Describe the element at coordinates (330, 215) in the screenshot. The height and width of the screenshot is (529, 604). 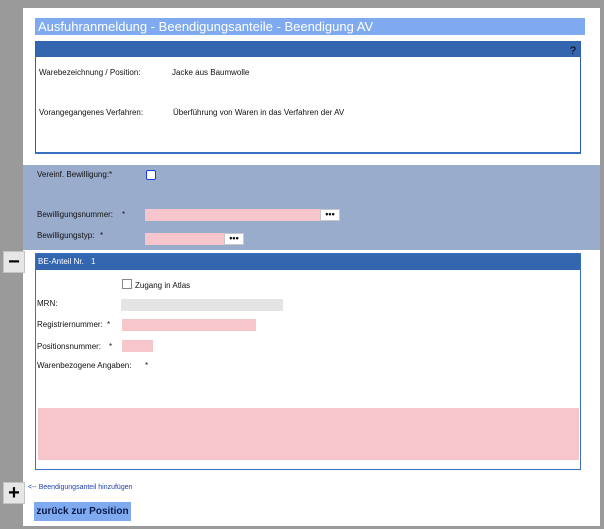
I see `bewilligungsnummer-lookup-button: •••` at that location.